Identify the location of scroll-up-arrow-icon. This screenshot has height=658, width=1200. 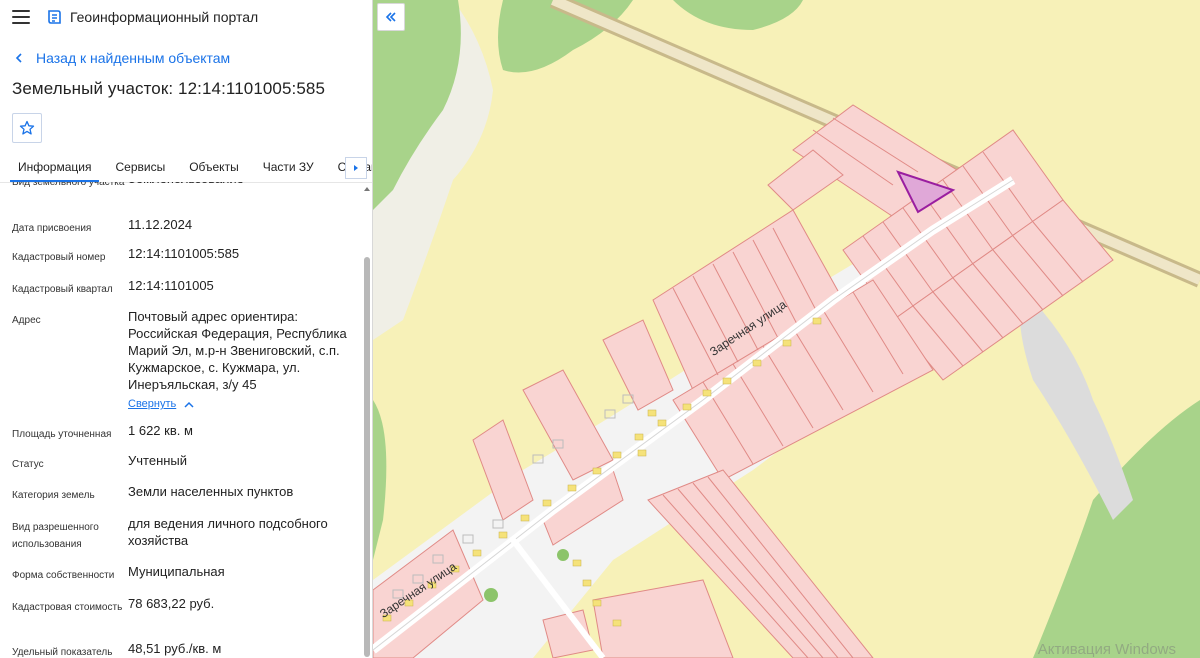
(367, 189).